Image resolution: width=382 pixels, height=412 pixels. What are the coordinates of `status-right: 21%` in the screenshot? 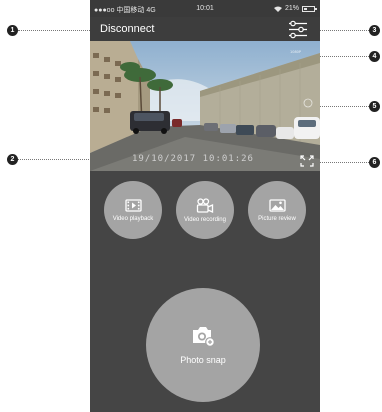 It's located at (295, 8).